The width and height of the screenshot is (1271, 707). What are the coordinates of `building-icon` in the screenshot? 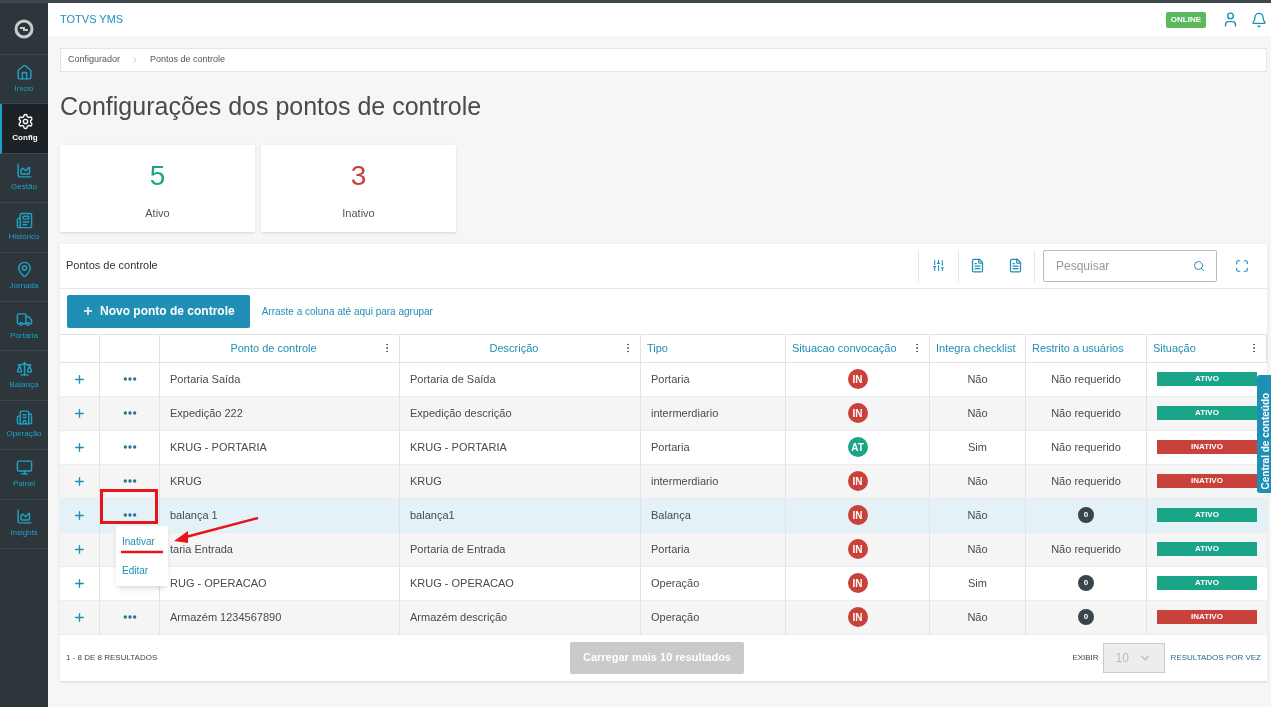 It's located at (24, 418).